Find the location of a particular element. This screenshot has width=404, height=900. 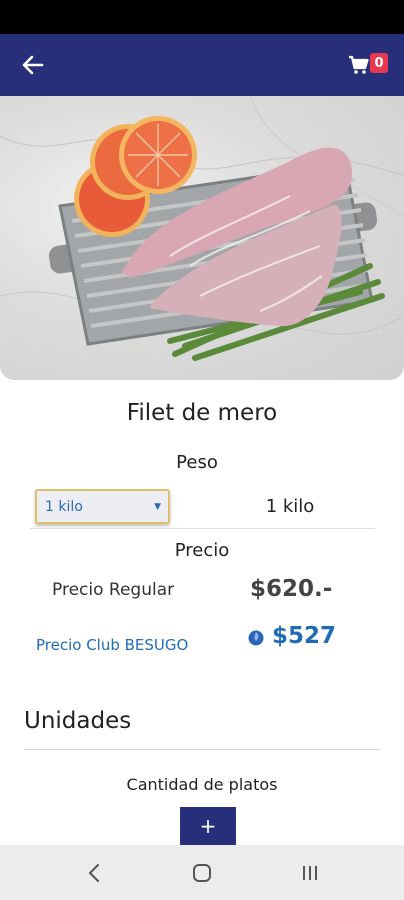

arrow-left-icon is located at coordinates (33, 65).